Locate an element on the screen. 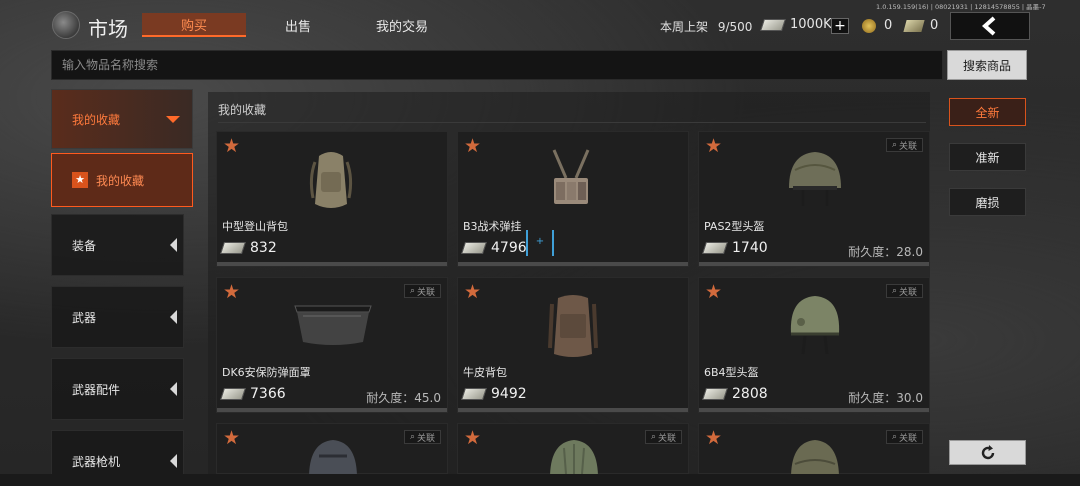  chevron-down-icon is located at coordinates (173, 119).